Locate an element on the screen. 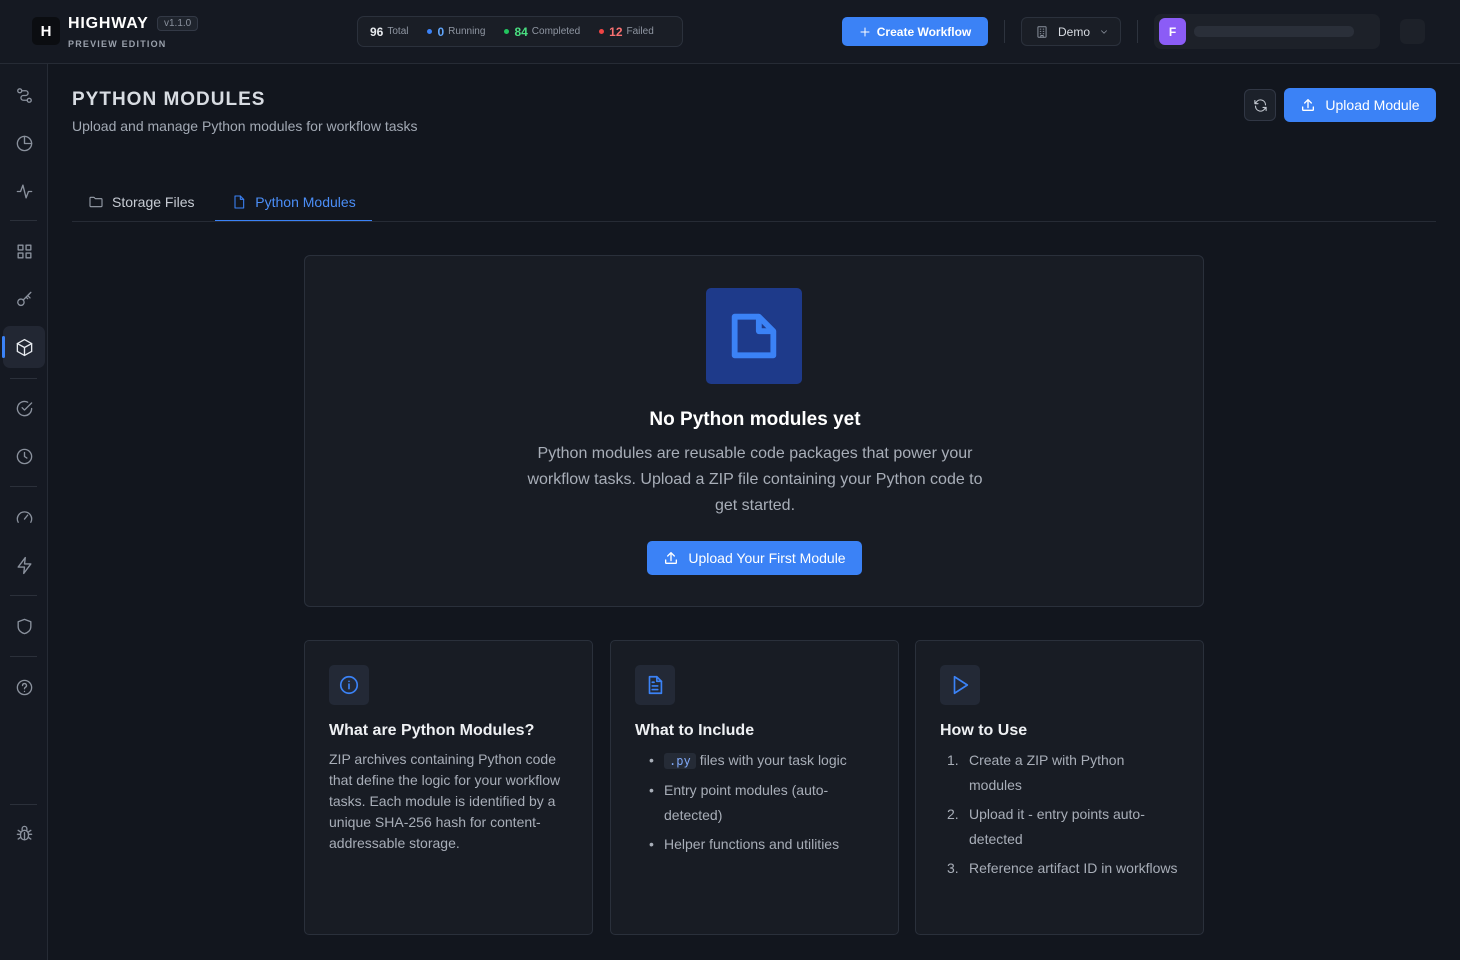  tabs-divider is located at coordinates (754, 221).